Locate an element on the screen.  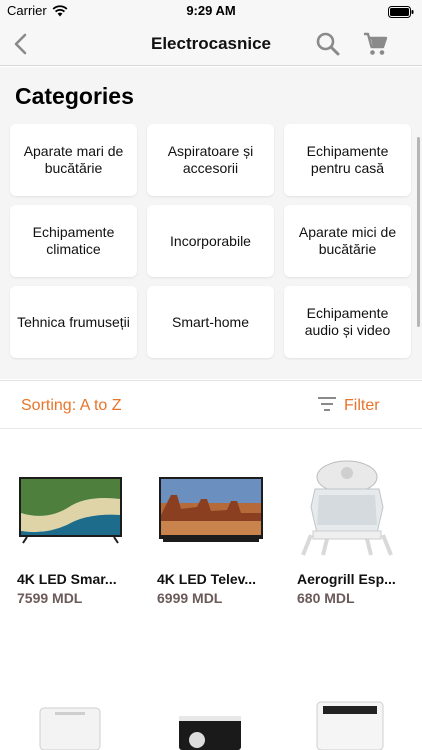
product-card: 4K LED Smar... 7599 MDL is located at coordinates (76, 535).